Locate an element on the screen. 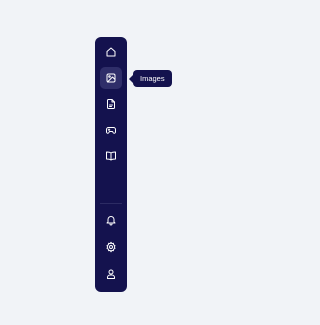 This screenshot has height=325, width=320. sidebar-item-home is located at coordinates (111, 52).